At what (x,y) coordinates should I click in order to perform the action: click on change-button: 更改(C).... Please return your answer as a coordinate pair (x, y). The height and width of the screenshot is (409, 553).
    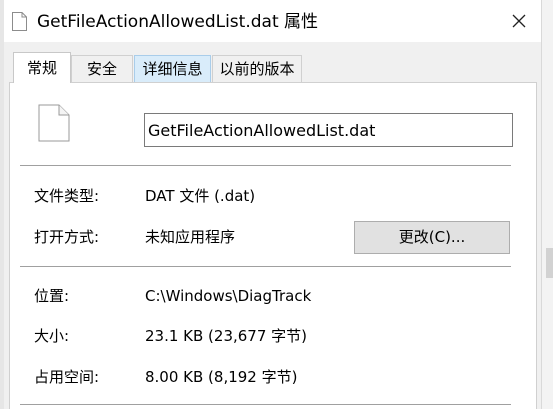
    Looking at the image, I should click on (432, 237).